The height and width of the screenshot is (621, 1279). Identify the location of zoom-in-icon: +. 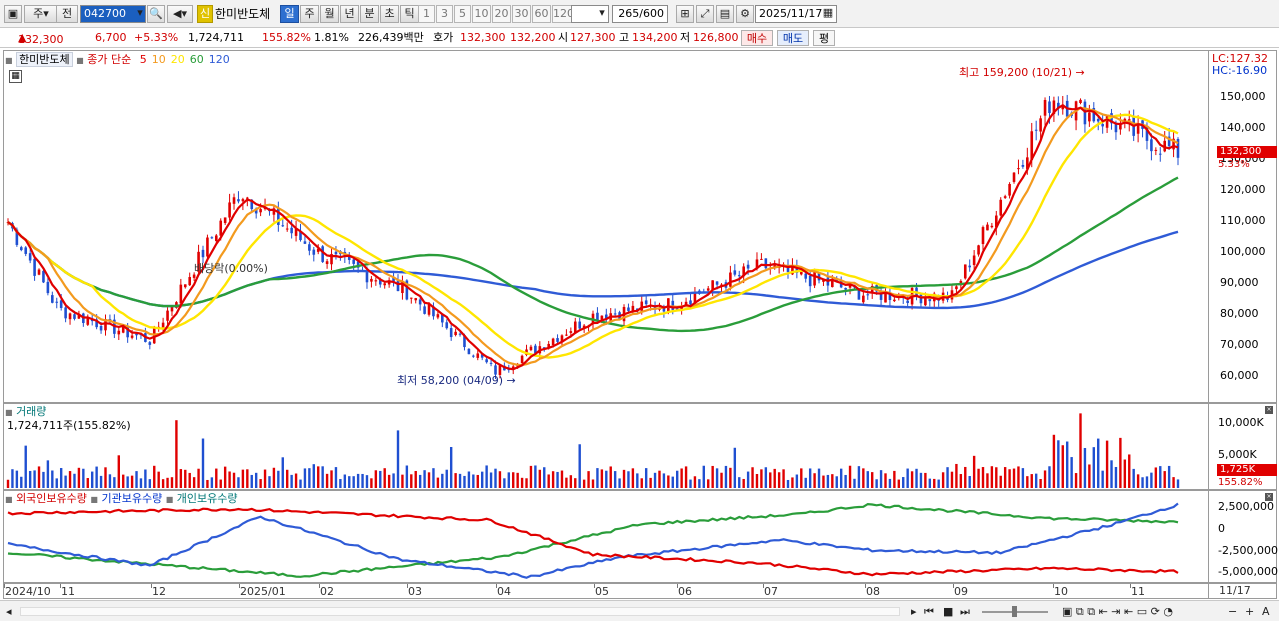
(1249, 612).